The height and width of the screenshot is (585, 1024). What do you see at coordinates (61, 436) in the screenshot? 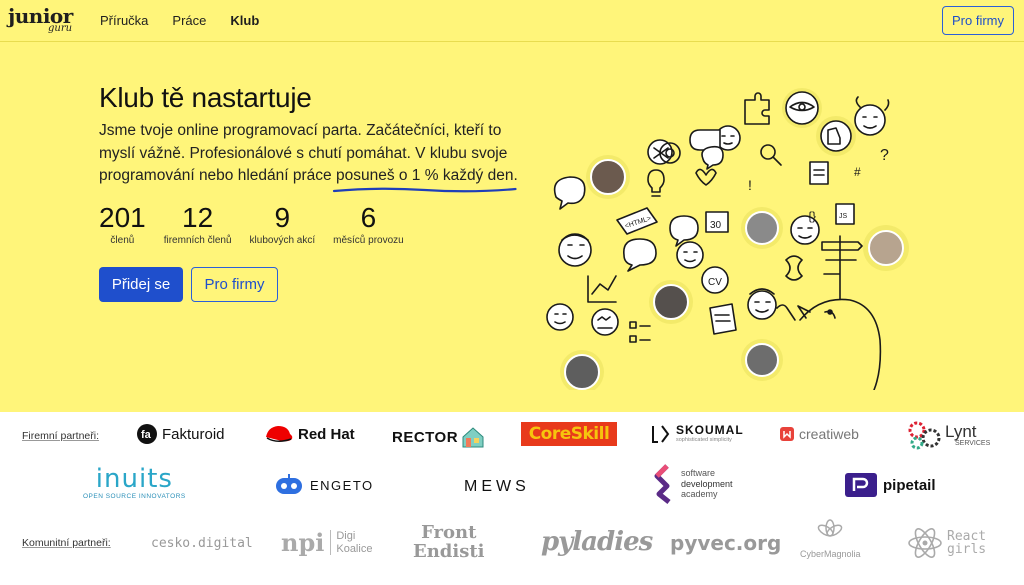
I see `corporate-partners-label: Firemní partneři:` at bounding box center [61, 436].